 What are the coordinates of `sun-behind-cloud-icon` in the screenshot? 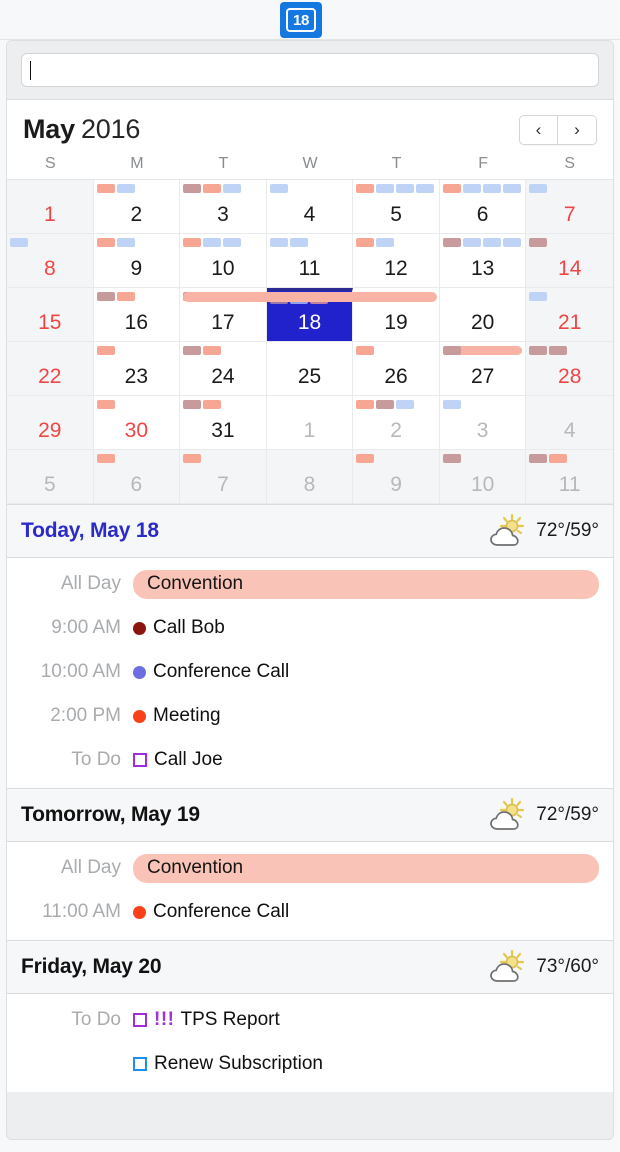 It's located at (507, 814).